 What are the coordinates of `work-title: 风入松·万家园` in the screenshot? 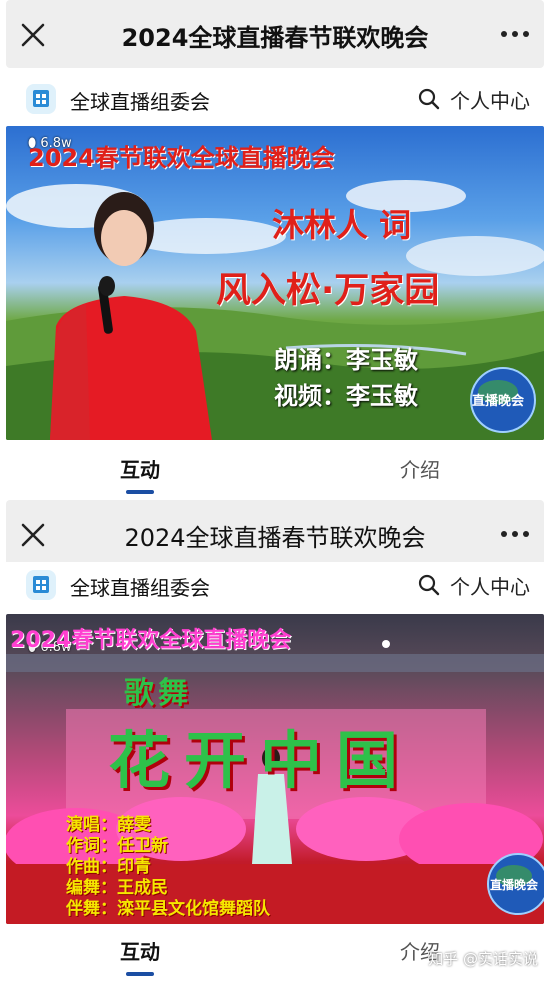 It's located at (328, 291).